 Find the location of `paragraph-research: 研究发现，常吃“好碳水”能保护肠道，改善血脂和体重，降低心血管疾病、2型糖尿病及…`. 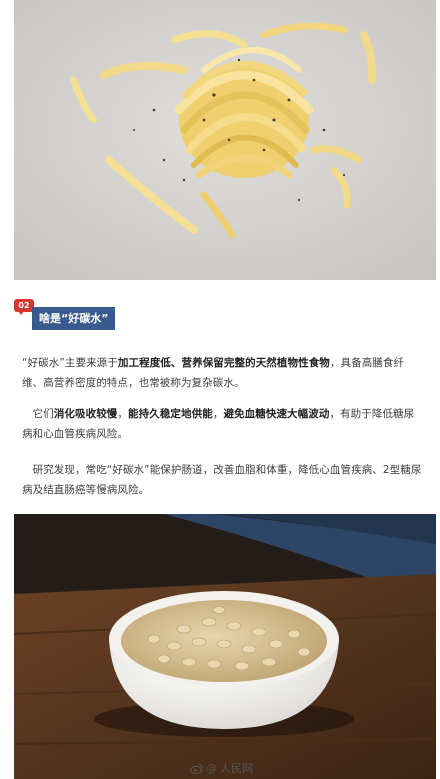

paragraph-research: 研究发现，常吃“好碳水”能保护肠道，改善血脂和体重，降低心血管疾病、2型糖尿病及… is located at coordinates (222, 480).